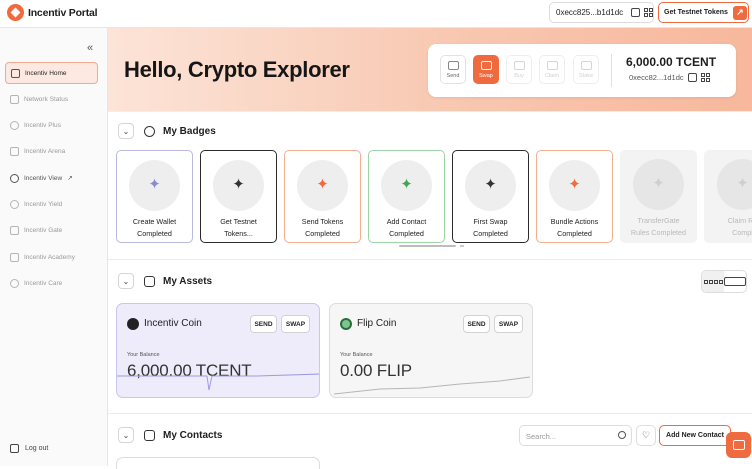  What do you see at coordinates (646, 435) in the screenshot?
I see `favorites-heart-button: ♡` at bounding box center [646, 435].